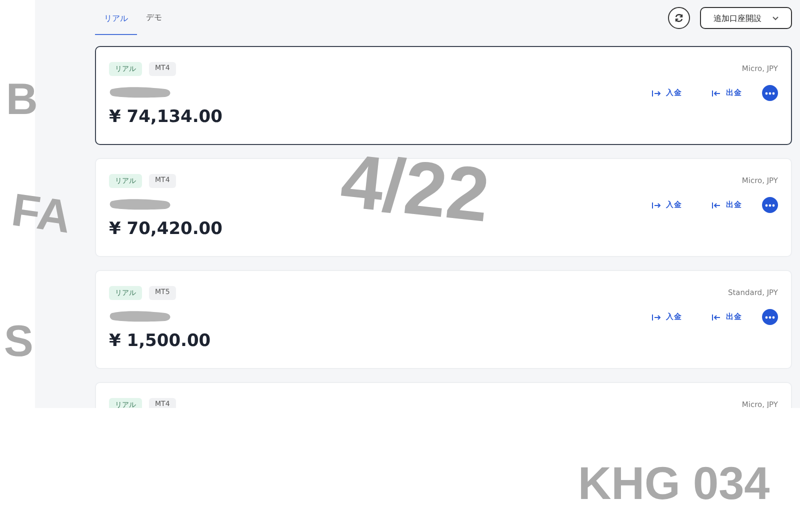 This screenshot has height=517, width=800. I want to click on refresh-button, so click(679, 18).